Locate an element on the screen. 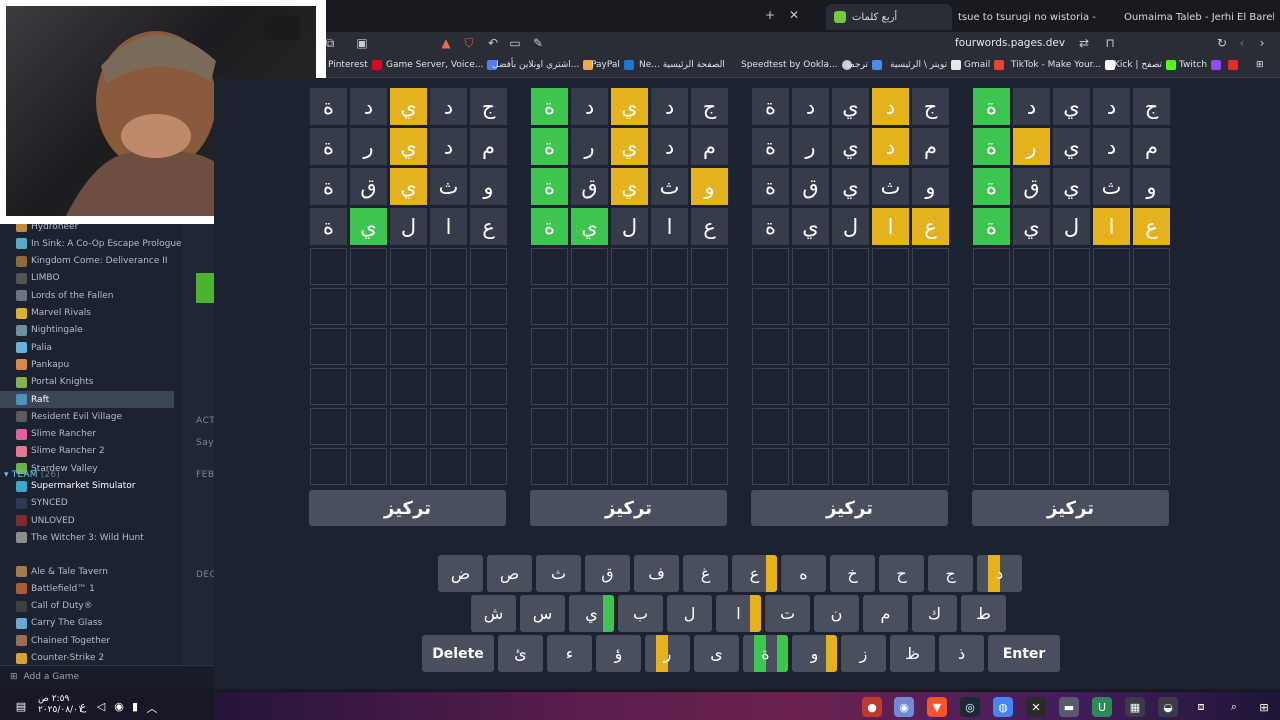 The image size is (1280, 720). keyboard-key: ض is located at coordinates (460, 573).